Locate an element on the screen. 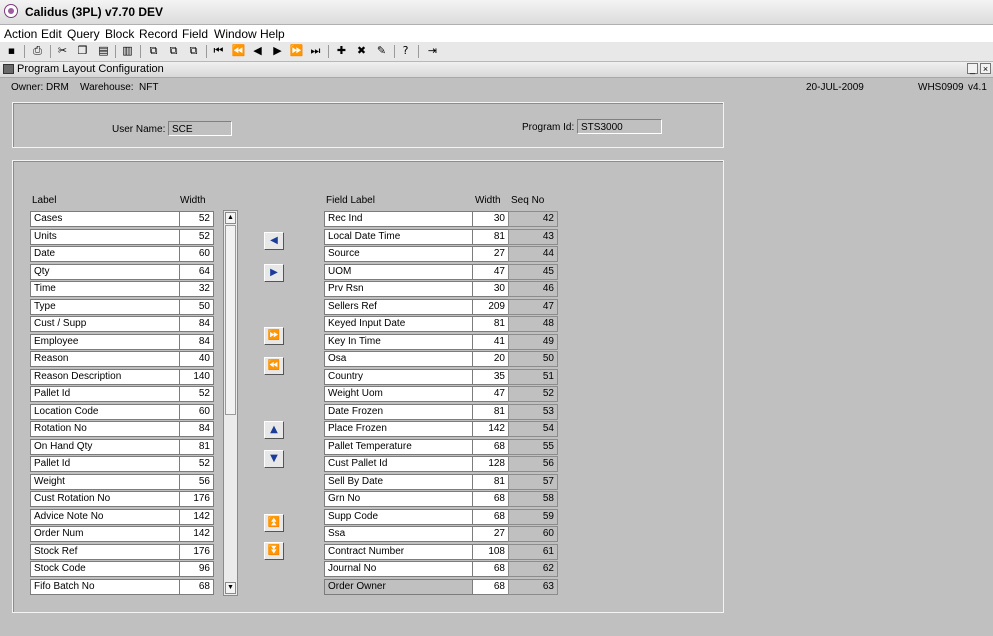 Image resolution: width=993 pixels, height=636 pixels. available-field-label: Units is located at coordinates (105, 237).